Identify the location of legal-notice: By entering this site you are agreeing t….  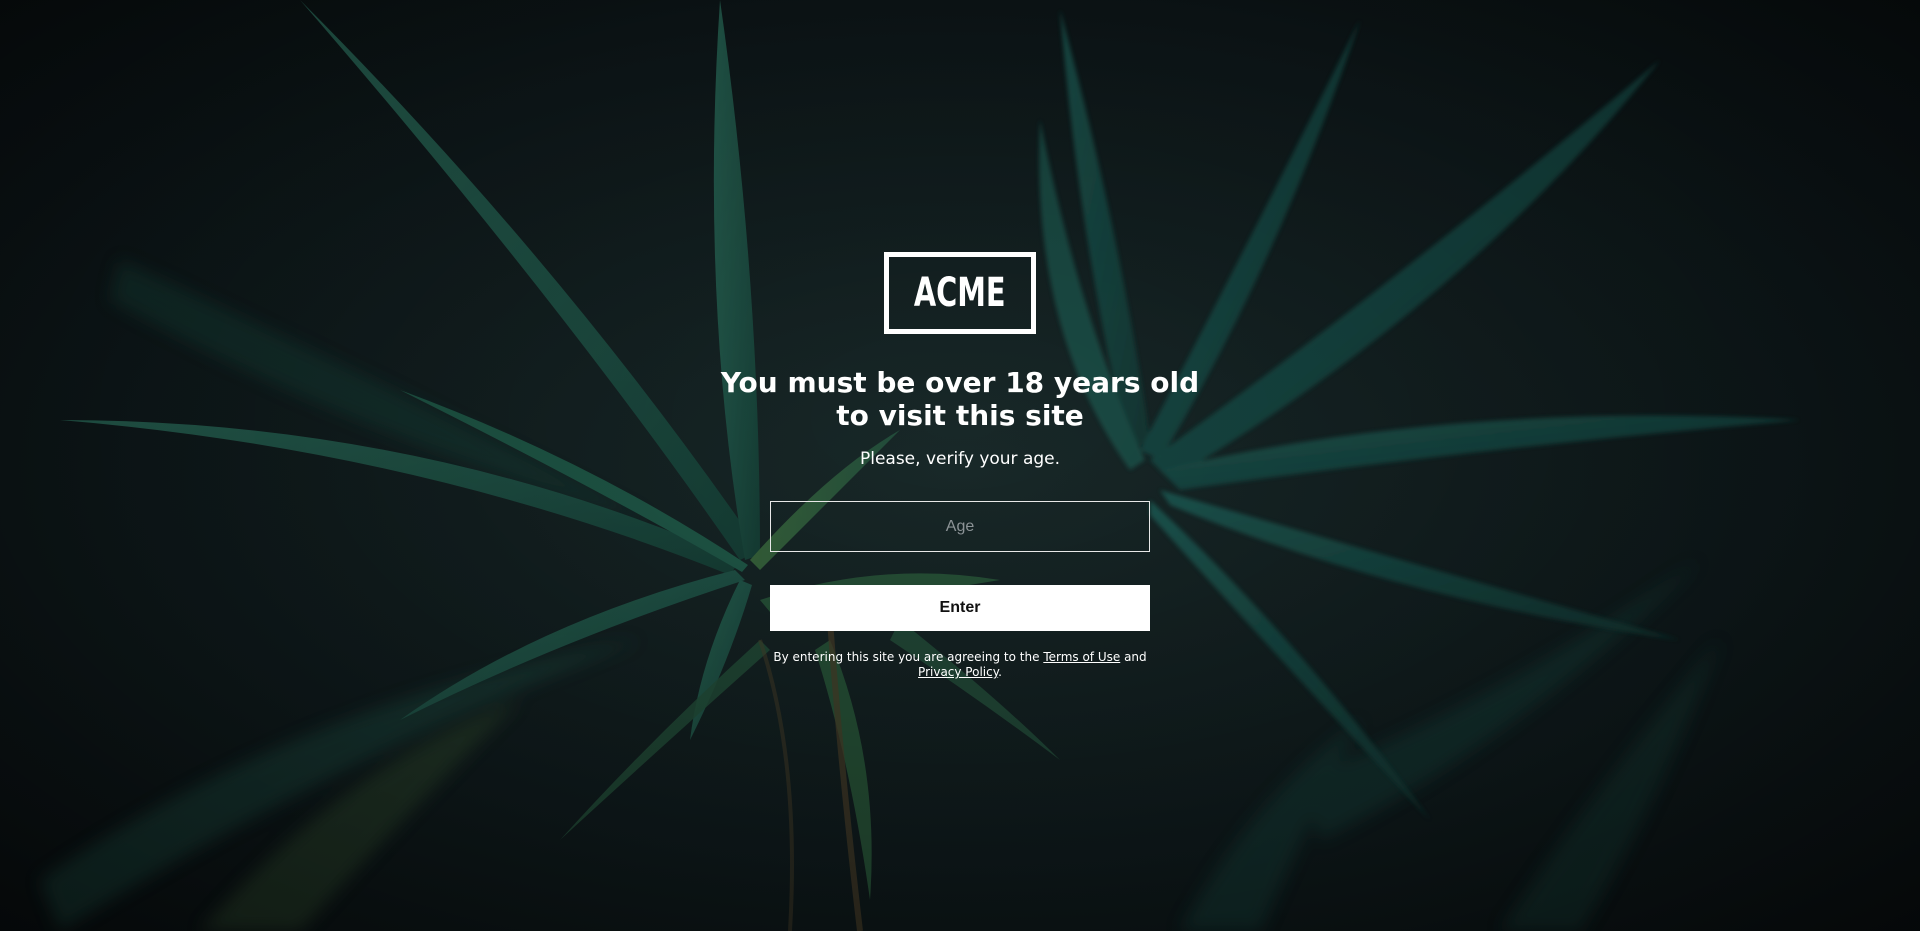
(960, 665).